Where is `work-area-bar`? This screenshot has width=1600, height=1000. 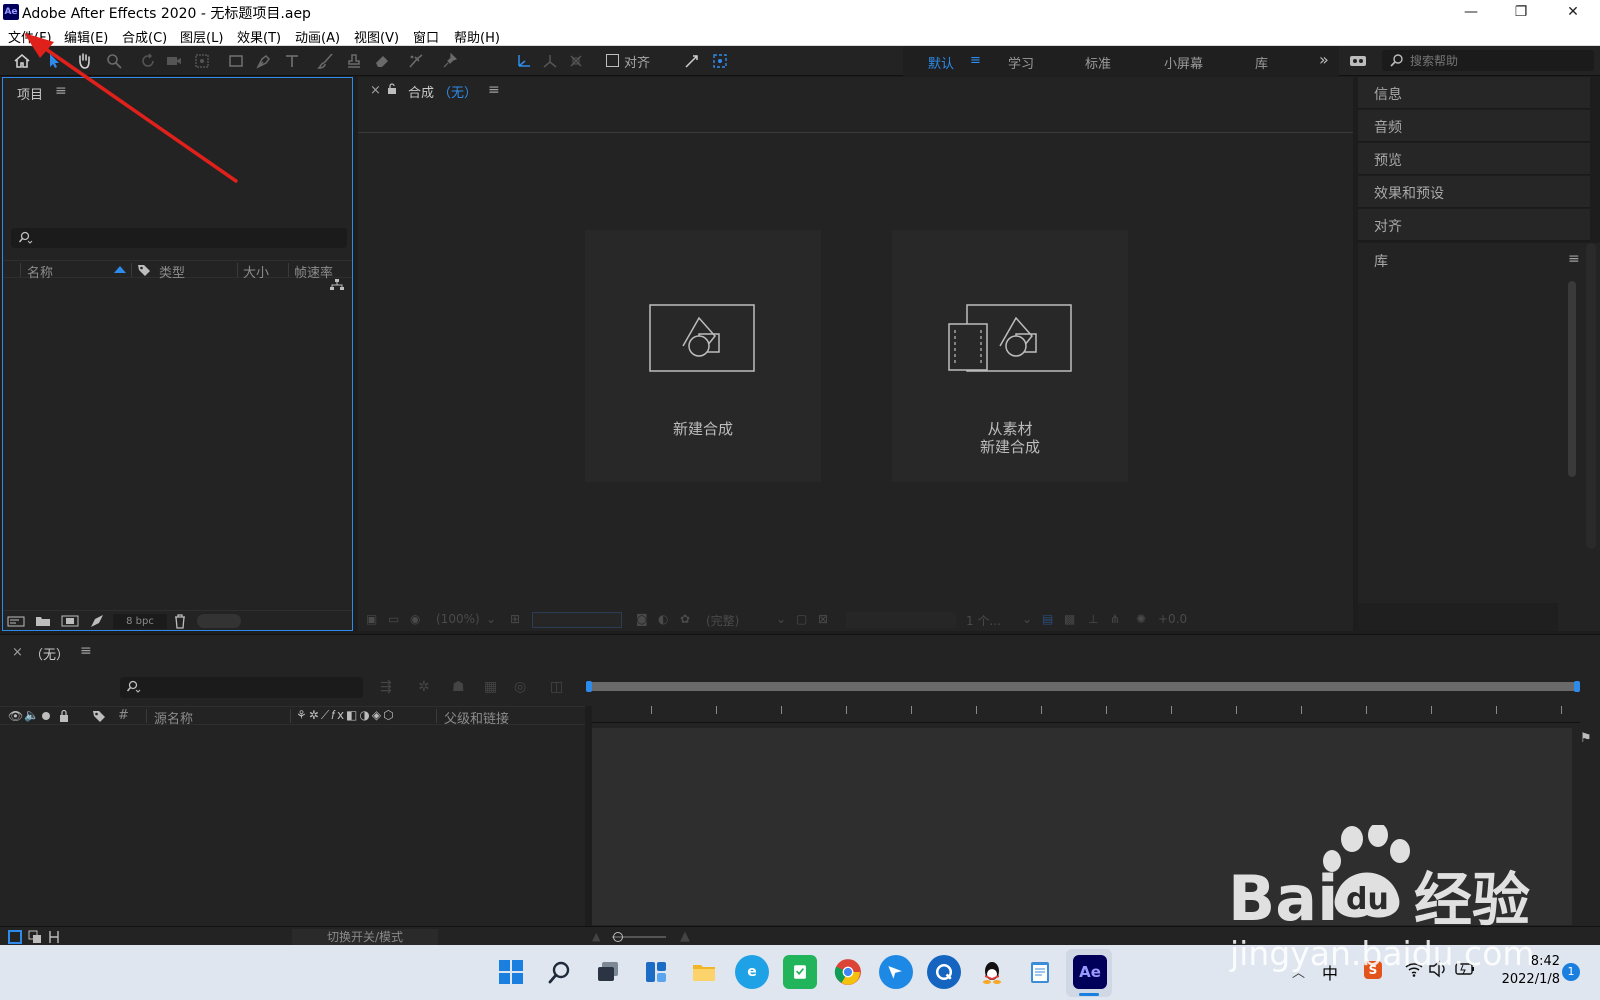
work-area-bar is located at coordinates (1083, 686).